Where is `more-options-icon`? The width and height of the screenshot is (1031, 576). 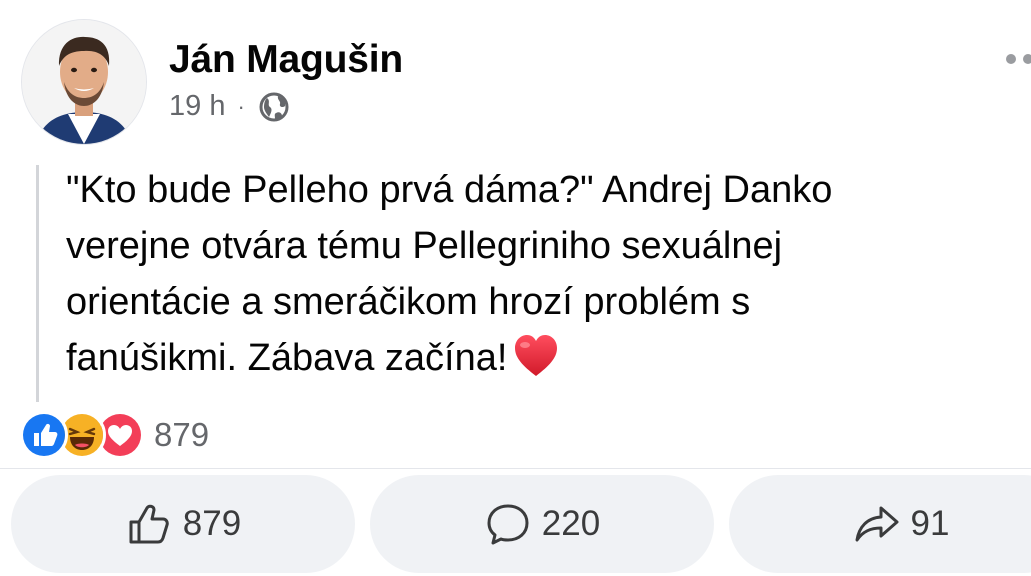 more-options-icon is located at coordinates (1018, 59).